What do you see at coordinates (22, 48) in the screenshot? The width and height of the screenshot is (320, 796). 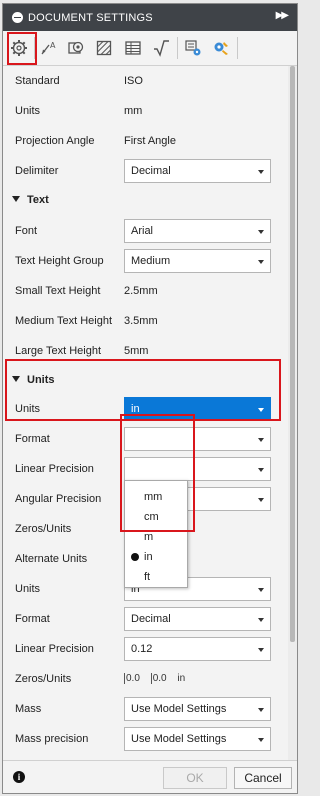 I see `gear-highlight-box` at bounding box center [22, 48].